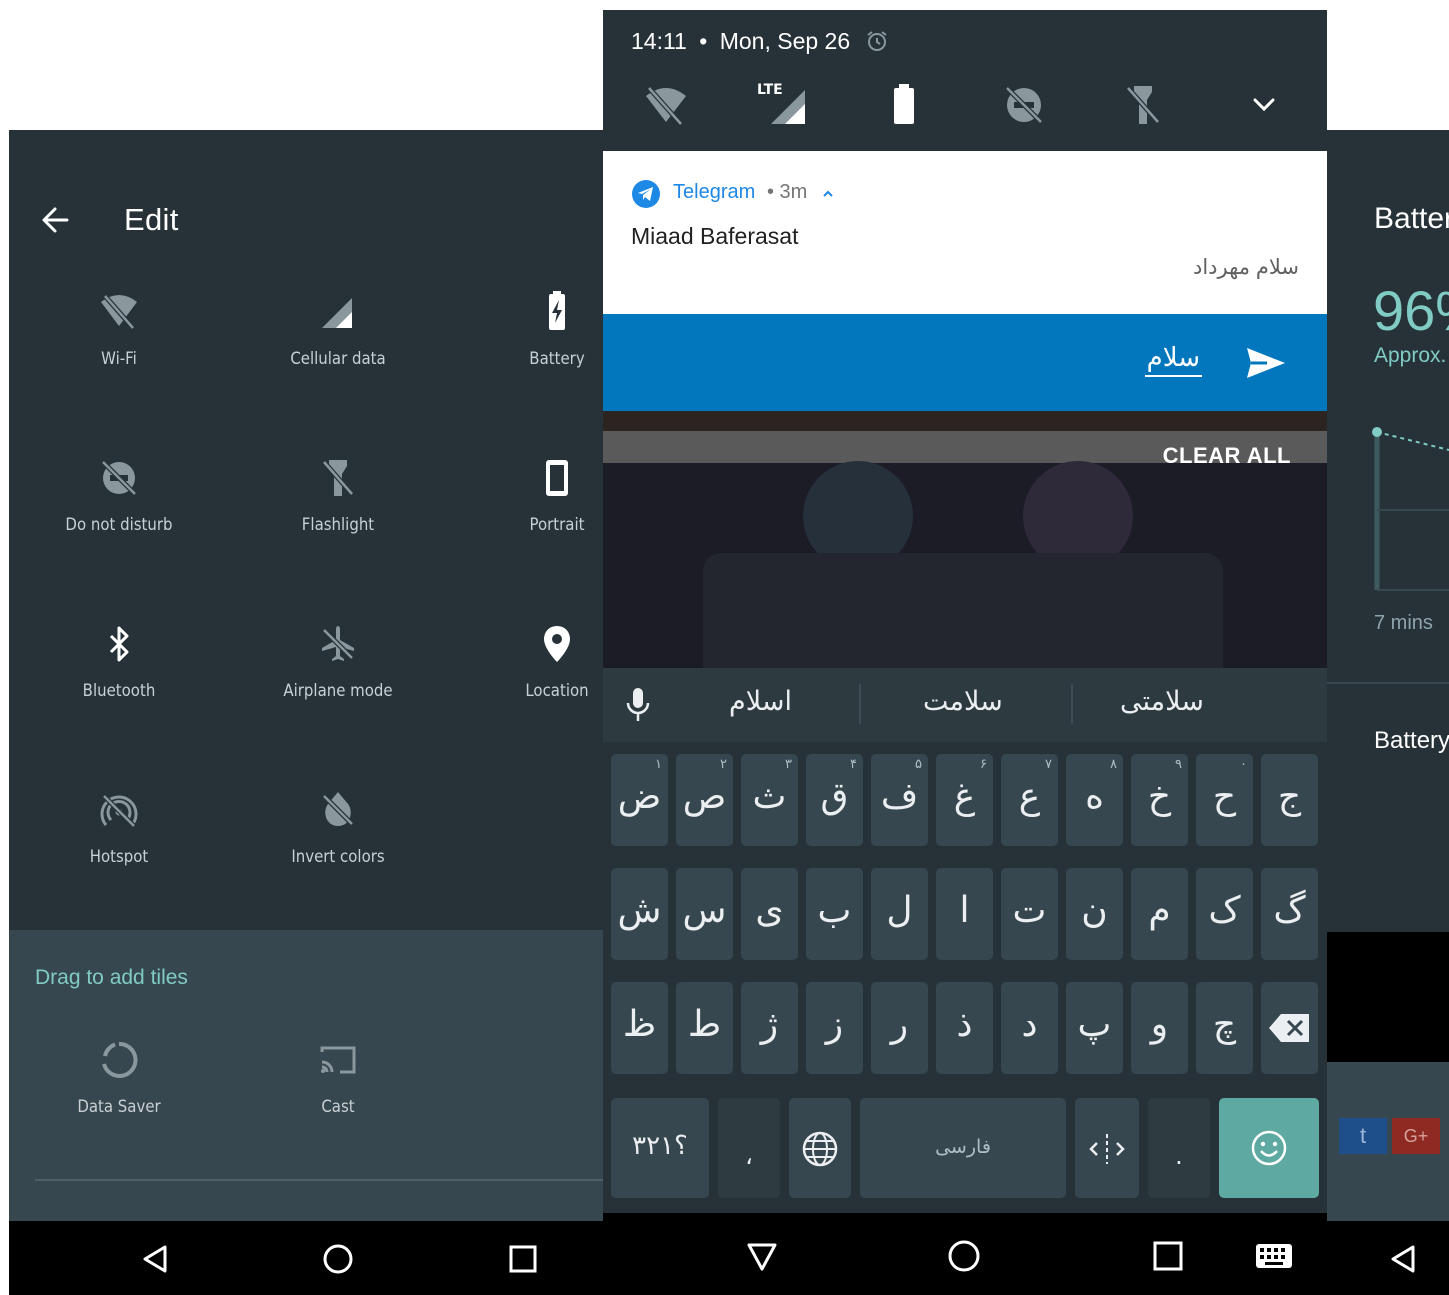  Describe the element at coordinates (965, 80) in the screenshot. I see `notification-shade-header: 14:11 • Mon, Sep 26 LTE` at that location.